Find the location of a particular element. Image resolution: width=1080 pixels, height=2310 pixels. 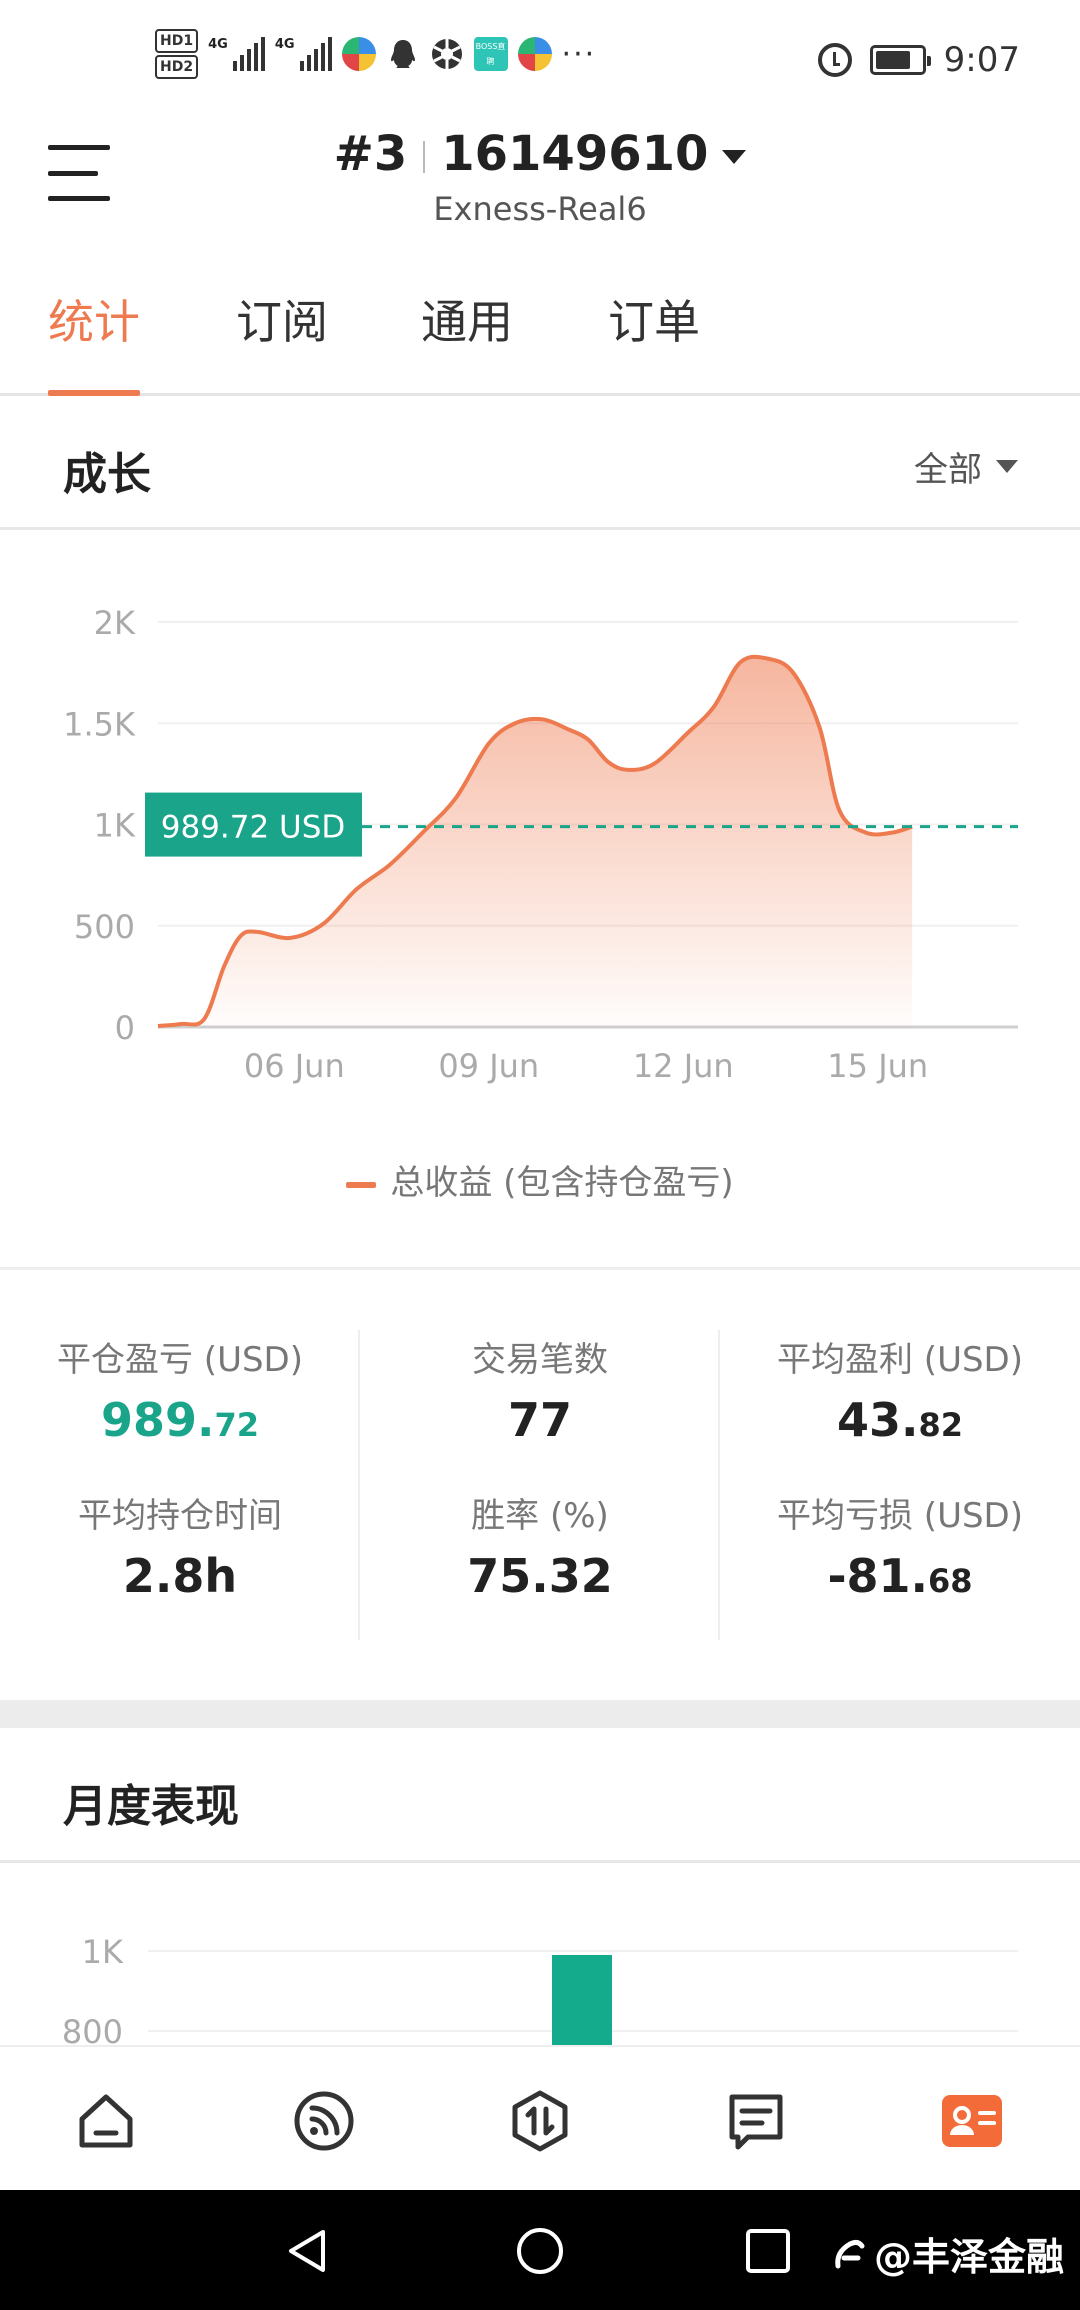

monthly-chart: 800 1K is located at coordinates (540, 1954).